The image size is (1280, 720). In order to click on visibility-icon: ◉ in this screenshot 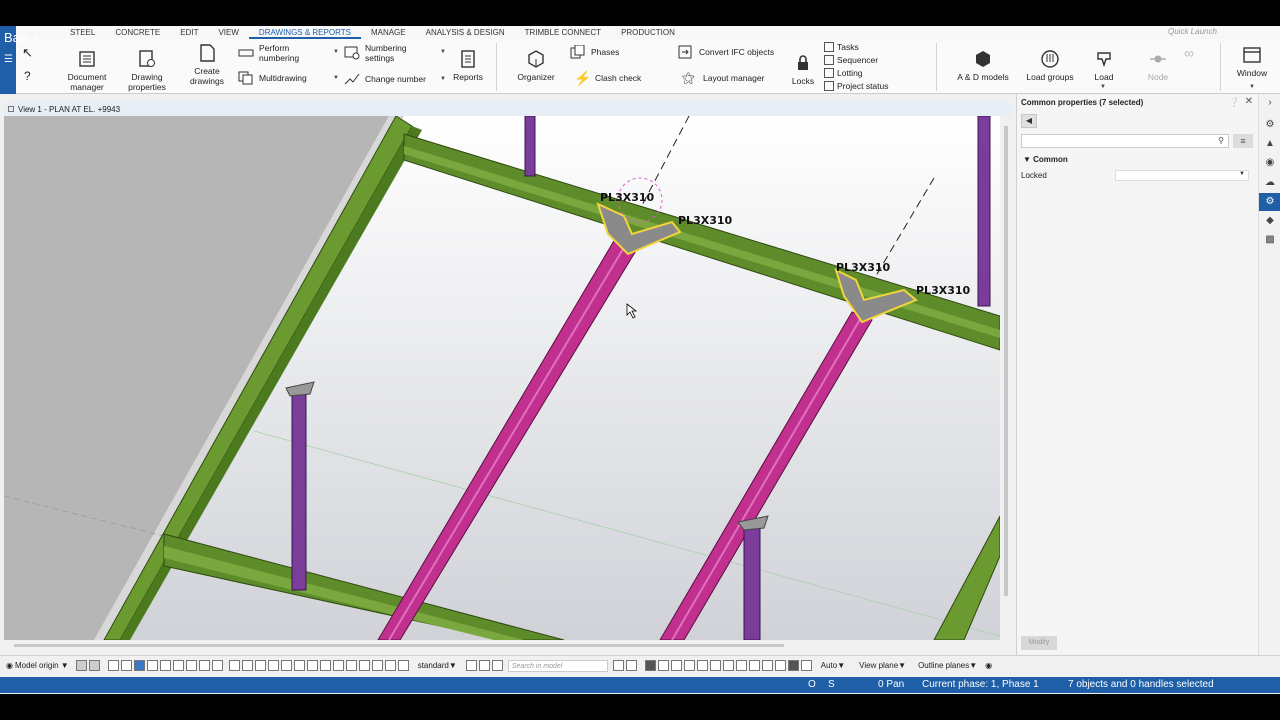, I will do `click(988, 665)`.